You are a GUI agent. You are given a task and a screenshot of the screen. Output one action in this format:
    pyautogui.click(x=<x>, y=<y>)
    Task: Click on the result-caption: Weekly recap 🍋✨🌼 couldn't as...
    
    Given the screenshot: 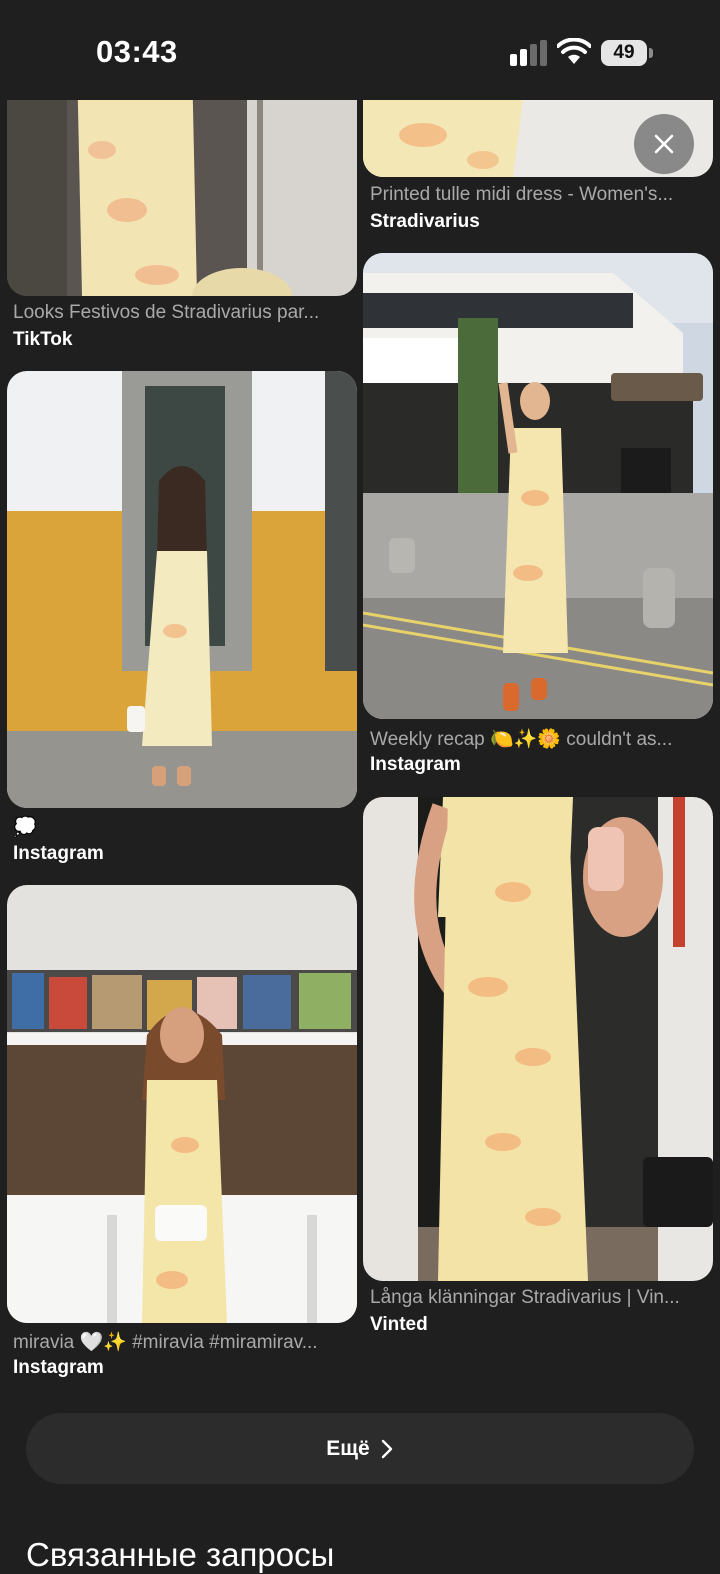 What is the action you would take?
    pyautogui.click(x=538, y=739)
    